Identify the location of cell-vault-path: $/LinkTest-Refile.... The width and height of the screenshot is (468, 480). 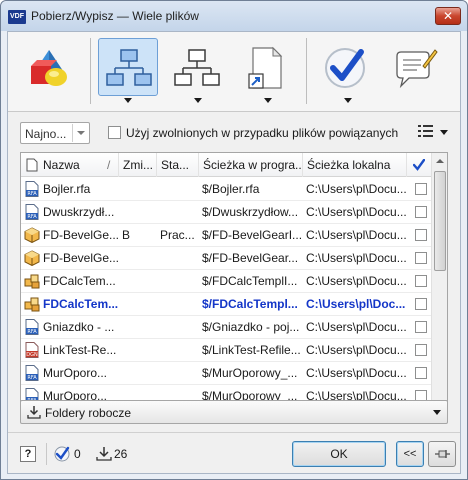
(251, 350).